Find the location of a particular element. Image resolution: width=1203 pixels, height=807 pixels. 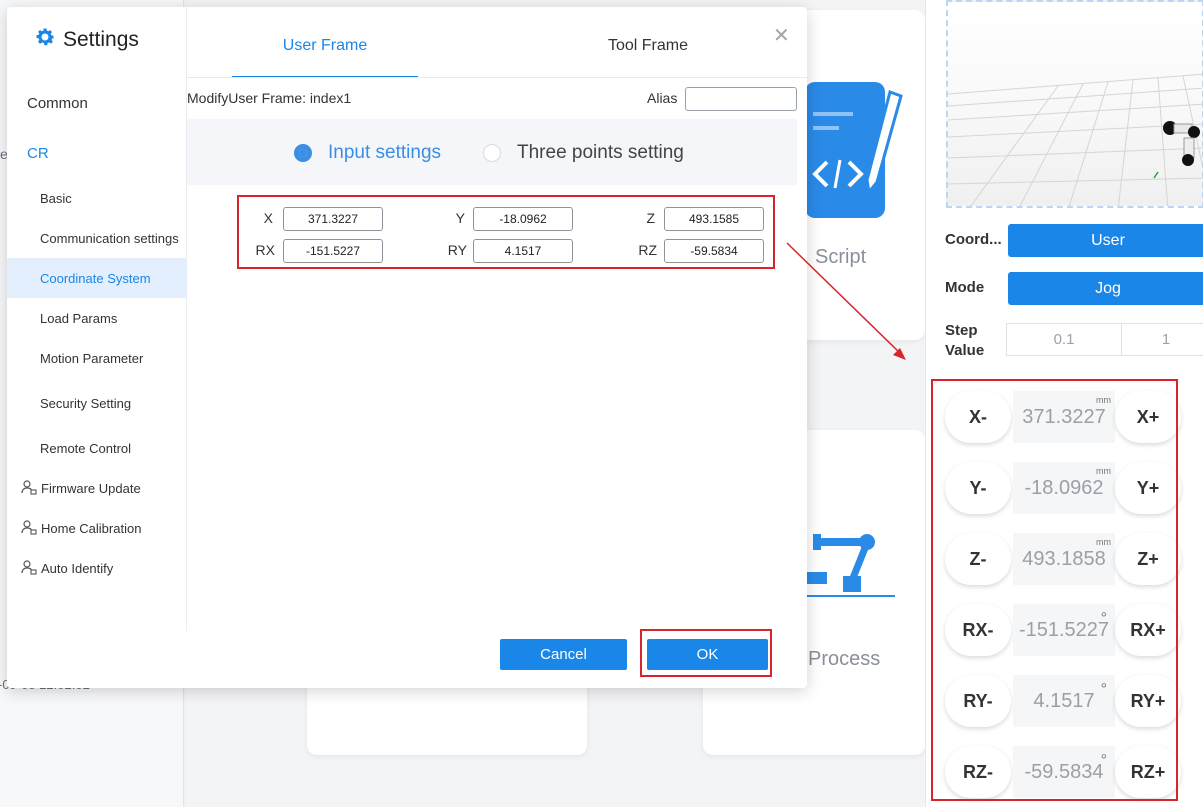

robot-arm-icon is located at coordinates (850, 565).